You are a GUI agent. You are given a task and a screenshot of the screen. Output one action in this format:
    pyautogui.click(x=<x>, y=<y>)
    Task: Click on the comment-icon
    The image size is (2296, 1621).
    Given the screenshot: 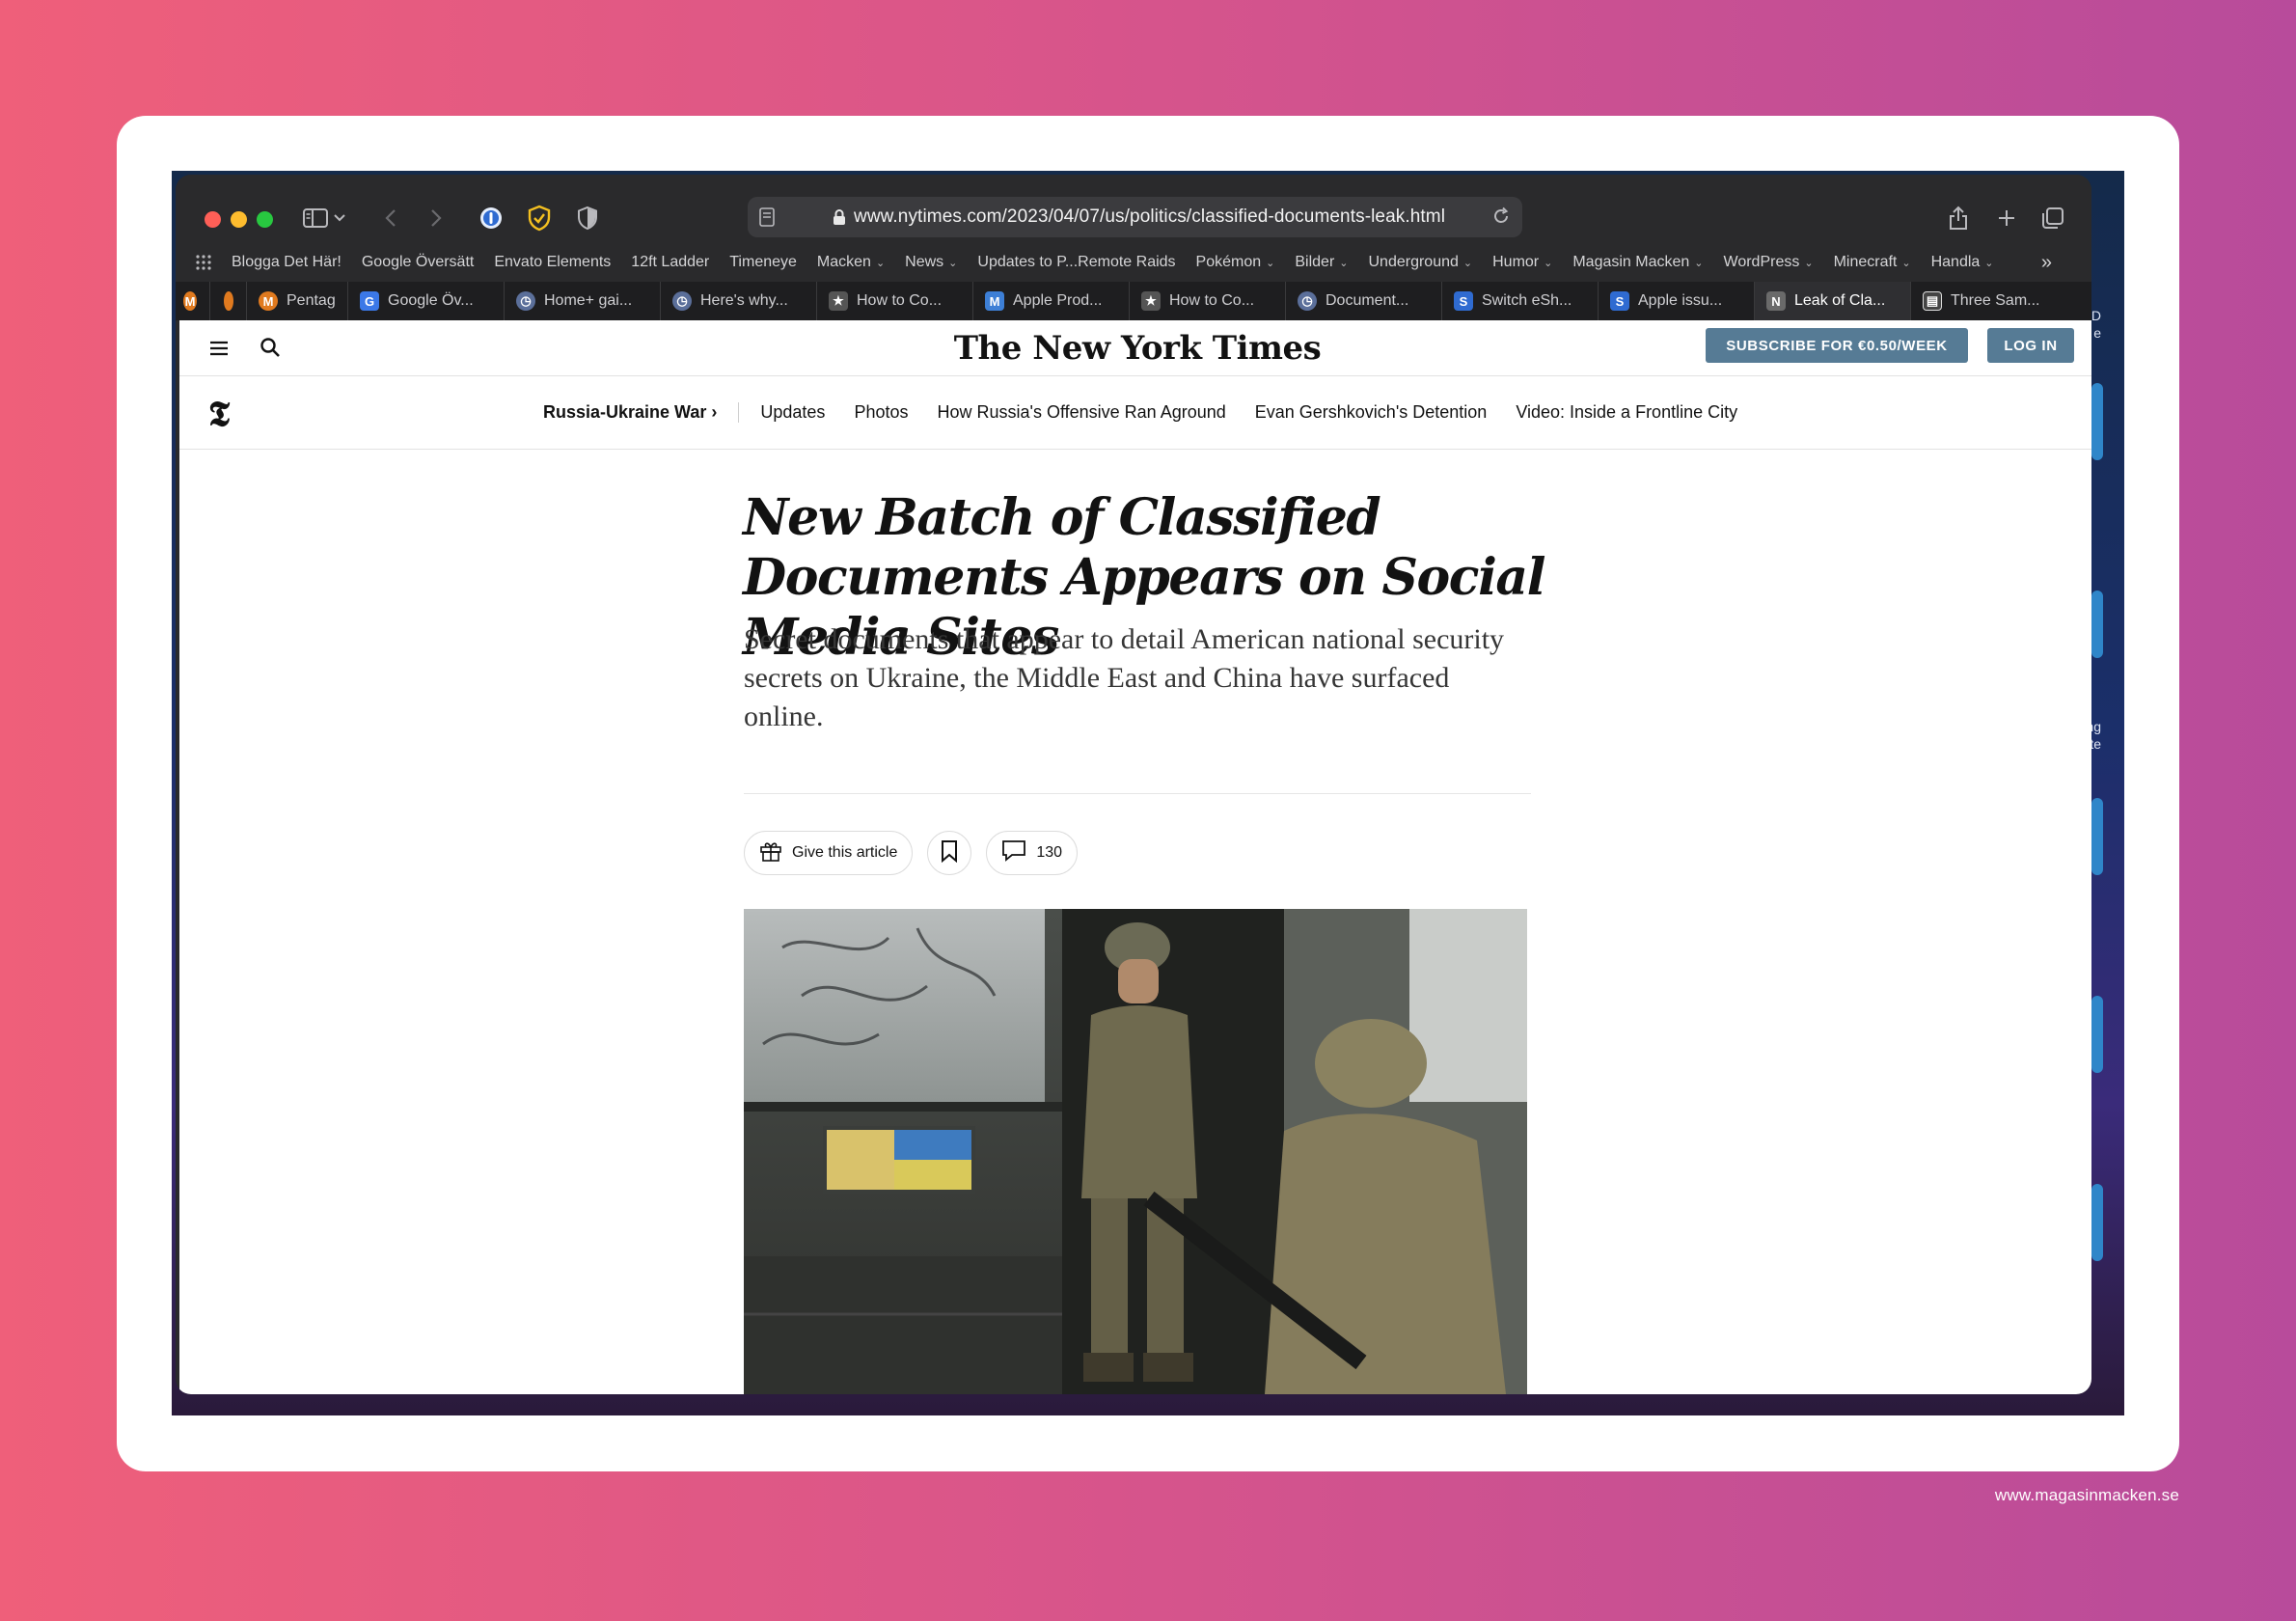 What is the action you would take?
    pyautogui.click(x=1013, y=853)
    